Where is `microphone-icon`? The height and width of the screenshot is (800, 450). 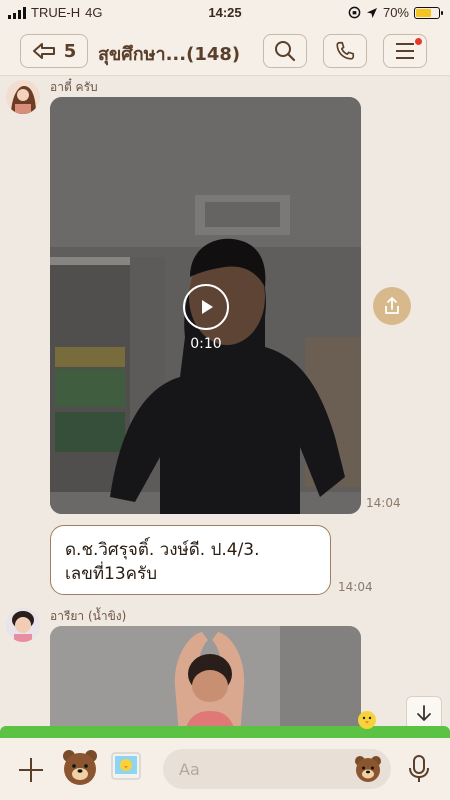 microphone-icon is located at coordinates (419, 769).